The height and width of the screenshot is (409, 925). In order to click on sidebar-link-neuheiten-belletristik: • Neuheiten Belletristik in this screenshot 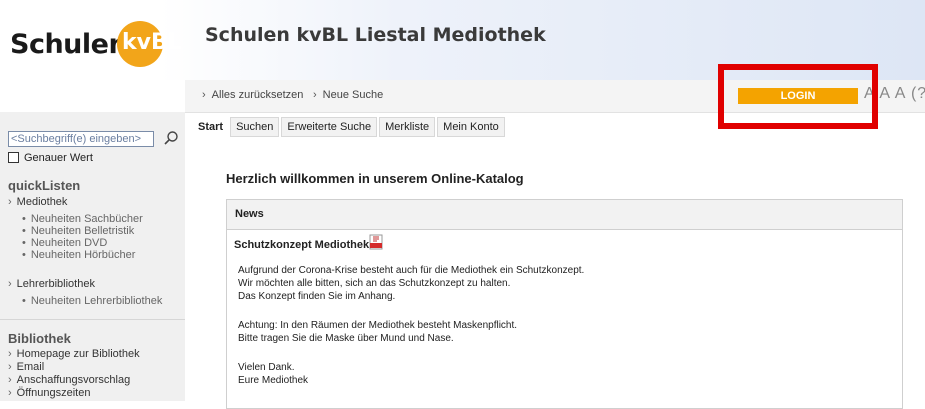, I will do `click(78, 231)`.